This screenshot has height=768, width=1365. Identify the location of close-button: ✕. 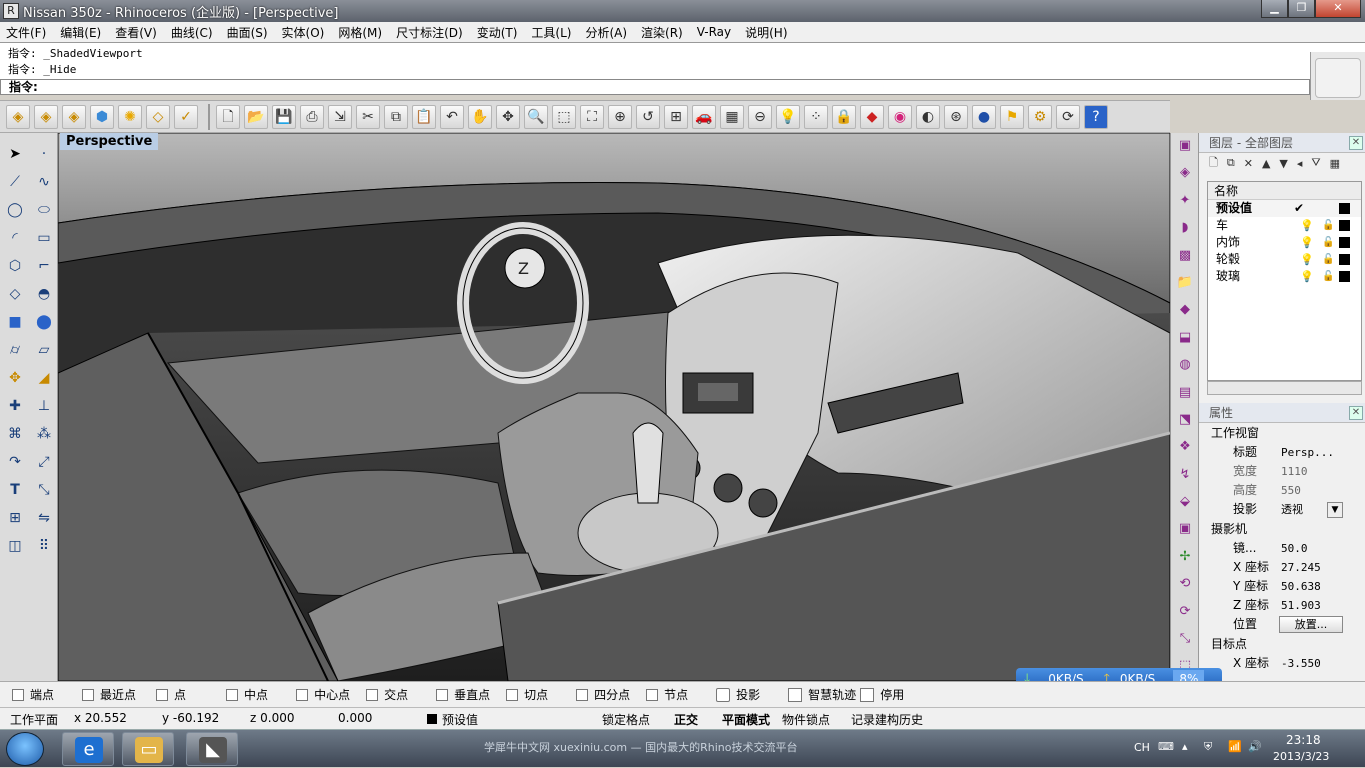
(1338, 9).